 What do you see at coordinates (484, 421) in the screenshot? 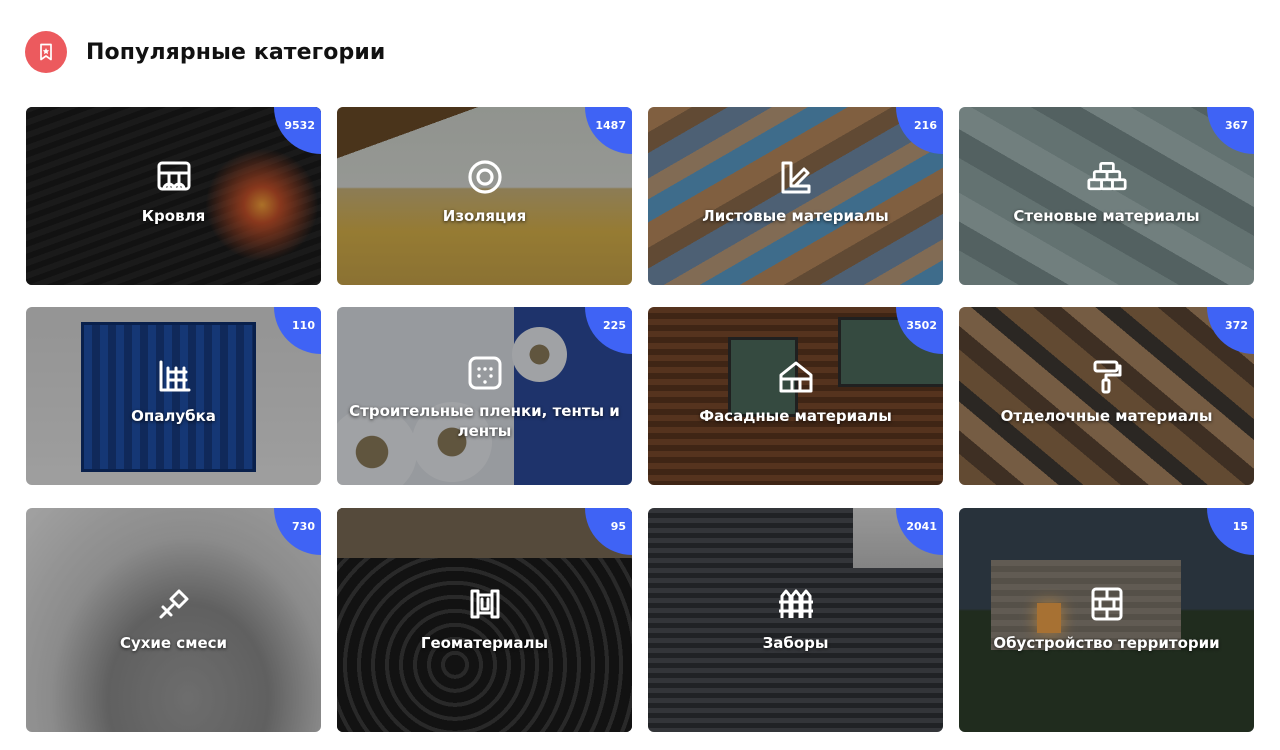
I see `category-label: Строительные пленки, тенты и ленты` at bounding box center [484, 421].